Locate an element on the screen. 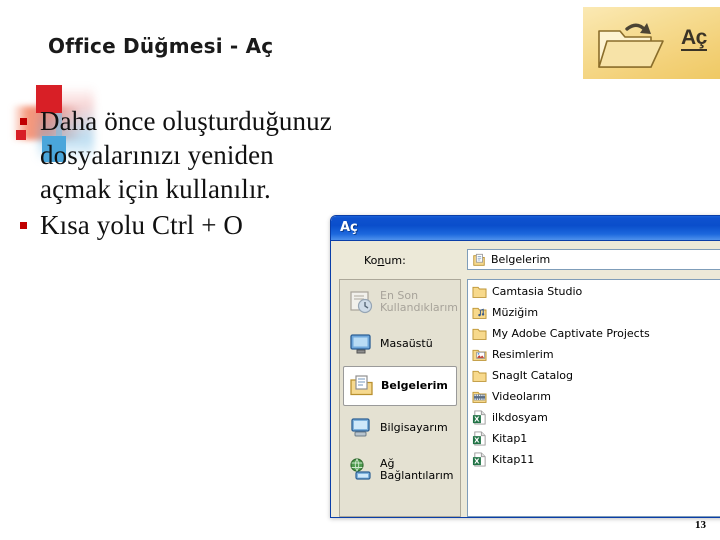 This screenshot has width=720, height=540. open-folder-icon is located at coordinates (631, 45).